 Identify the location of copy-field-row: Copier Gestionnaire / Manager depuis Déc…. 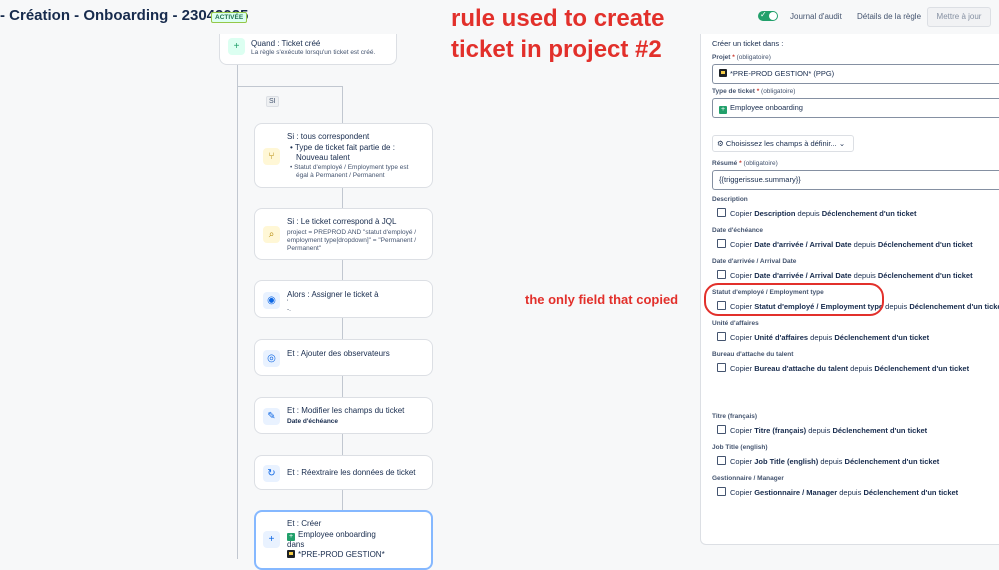
(837, 492).